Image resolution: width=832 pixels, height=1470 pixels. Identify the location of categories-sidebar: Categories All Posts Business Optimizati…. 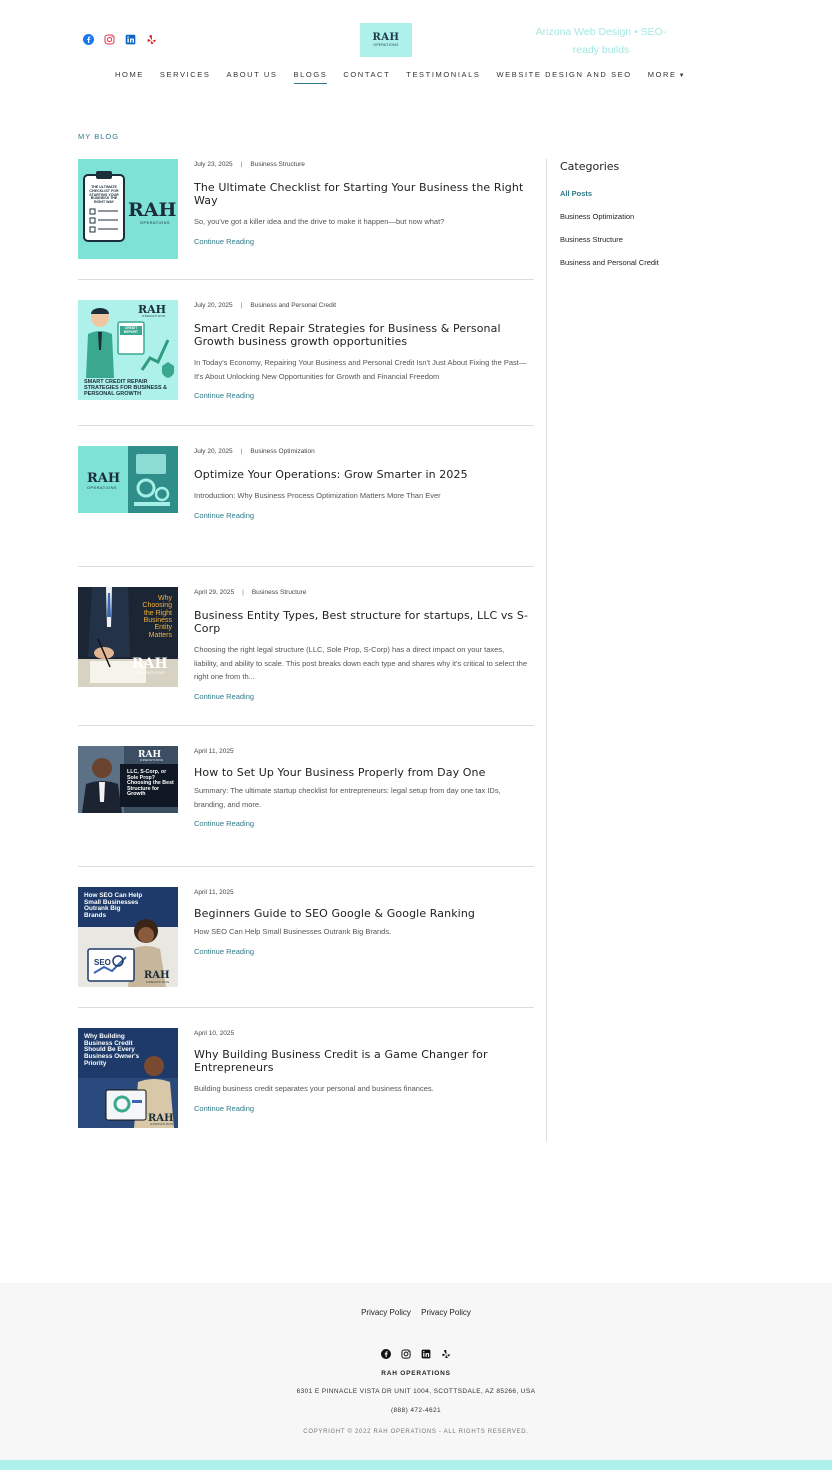
(616, 650).